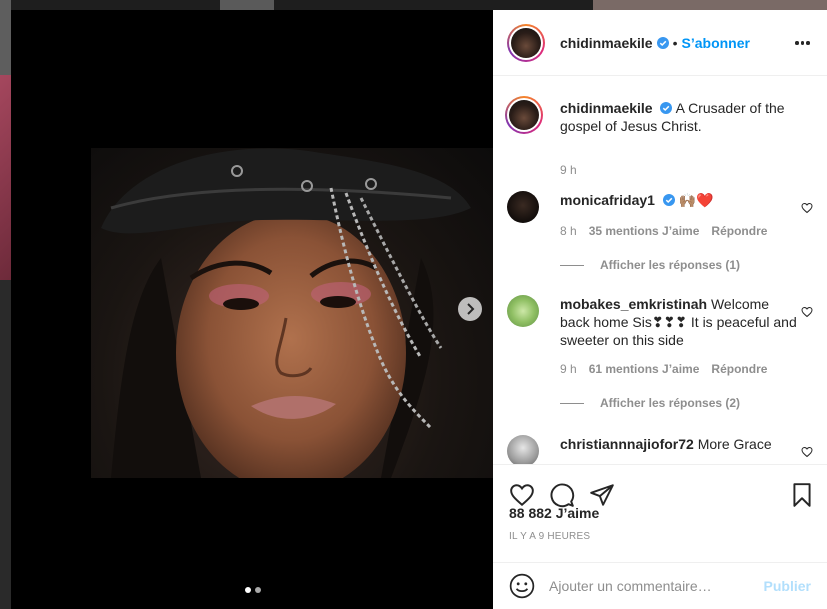 This screenshot has height=609, width=827. I want to click on likes-count: 88 882 J’aime, so click(554, 513).